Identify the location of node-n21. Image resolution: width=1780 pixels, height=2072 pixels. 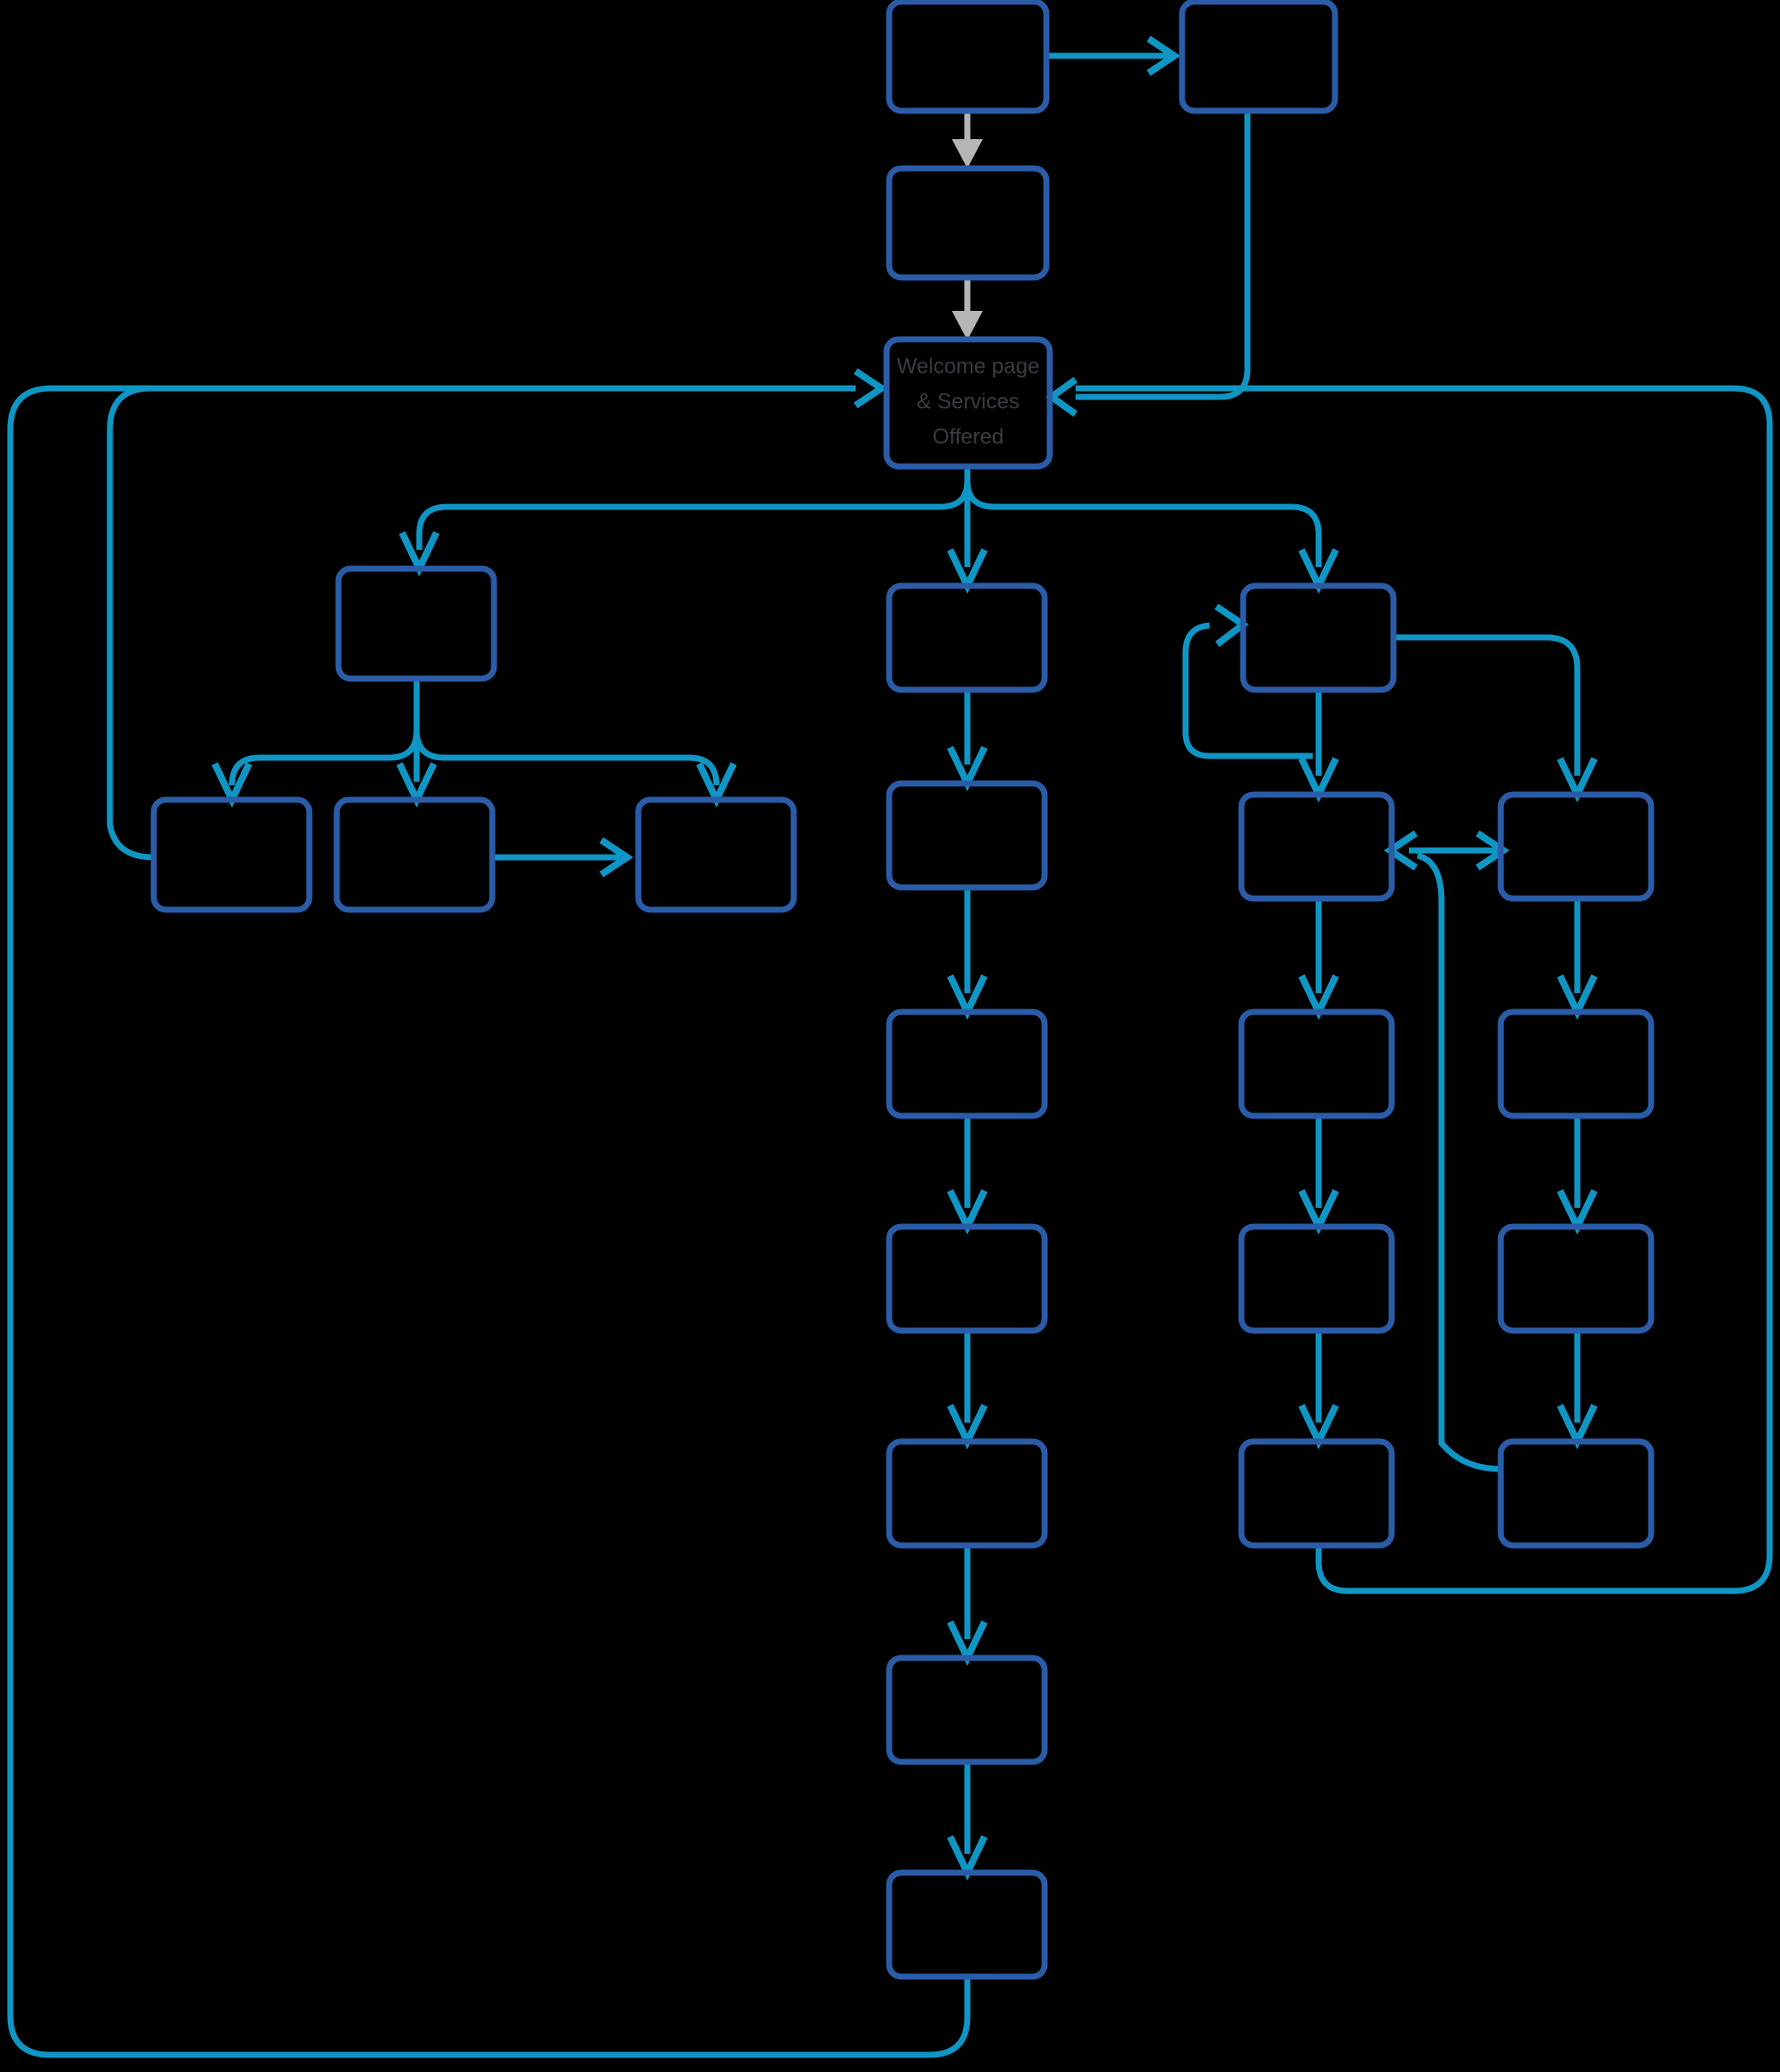
(1576, 846).